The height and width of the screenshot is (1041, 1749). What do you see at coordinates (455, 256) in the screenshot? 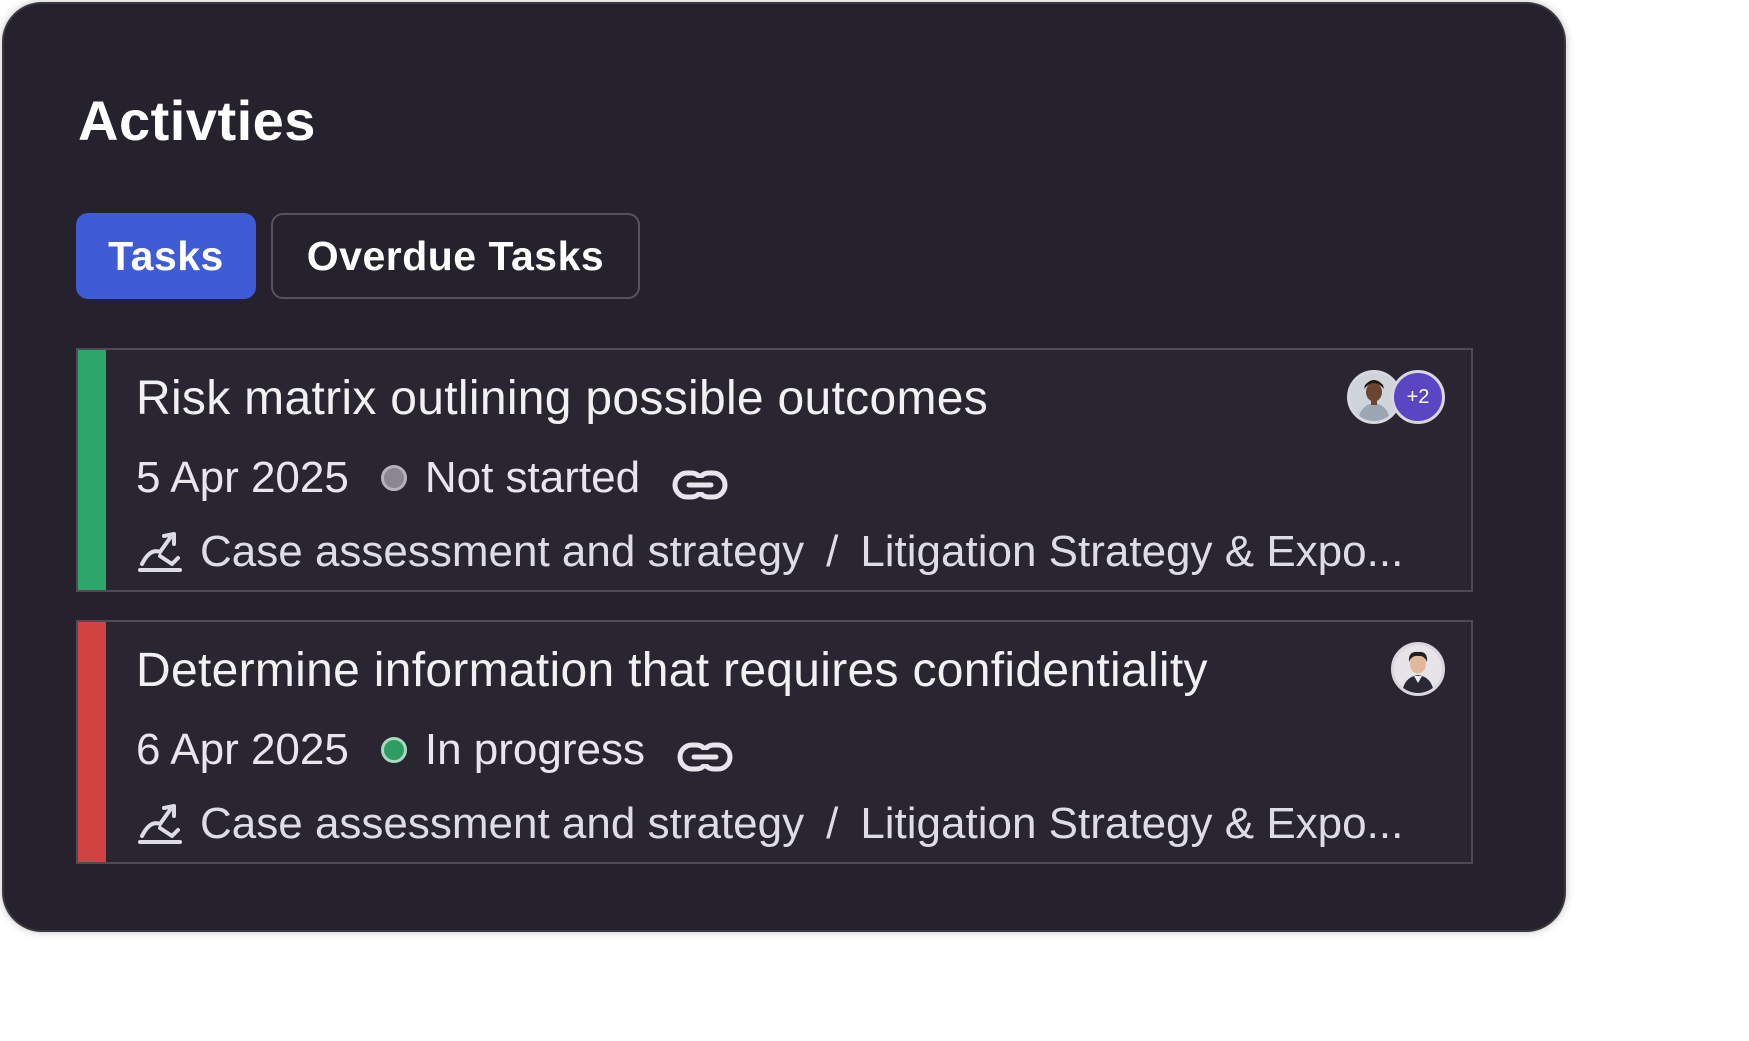
I see `tab-overdue-tasks: Overdue Tasks` at bounding box center [455, 256].